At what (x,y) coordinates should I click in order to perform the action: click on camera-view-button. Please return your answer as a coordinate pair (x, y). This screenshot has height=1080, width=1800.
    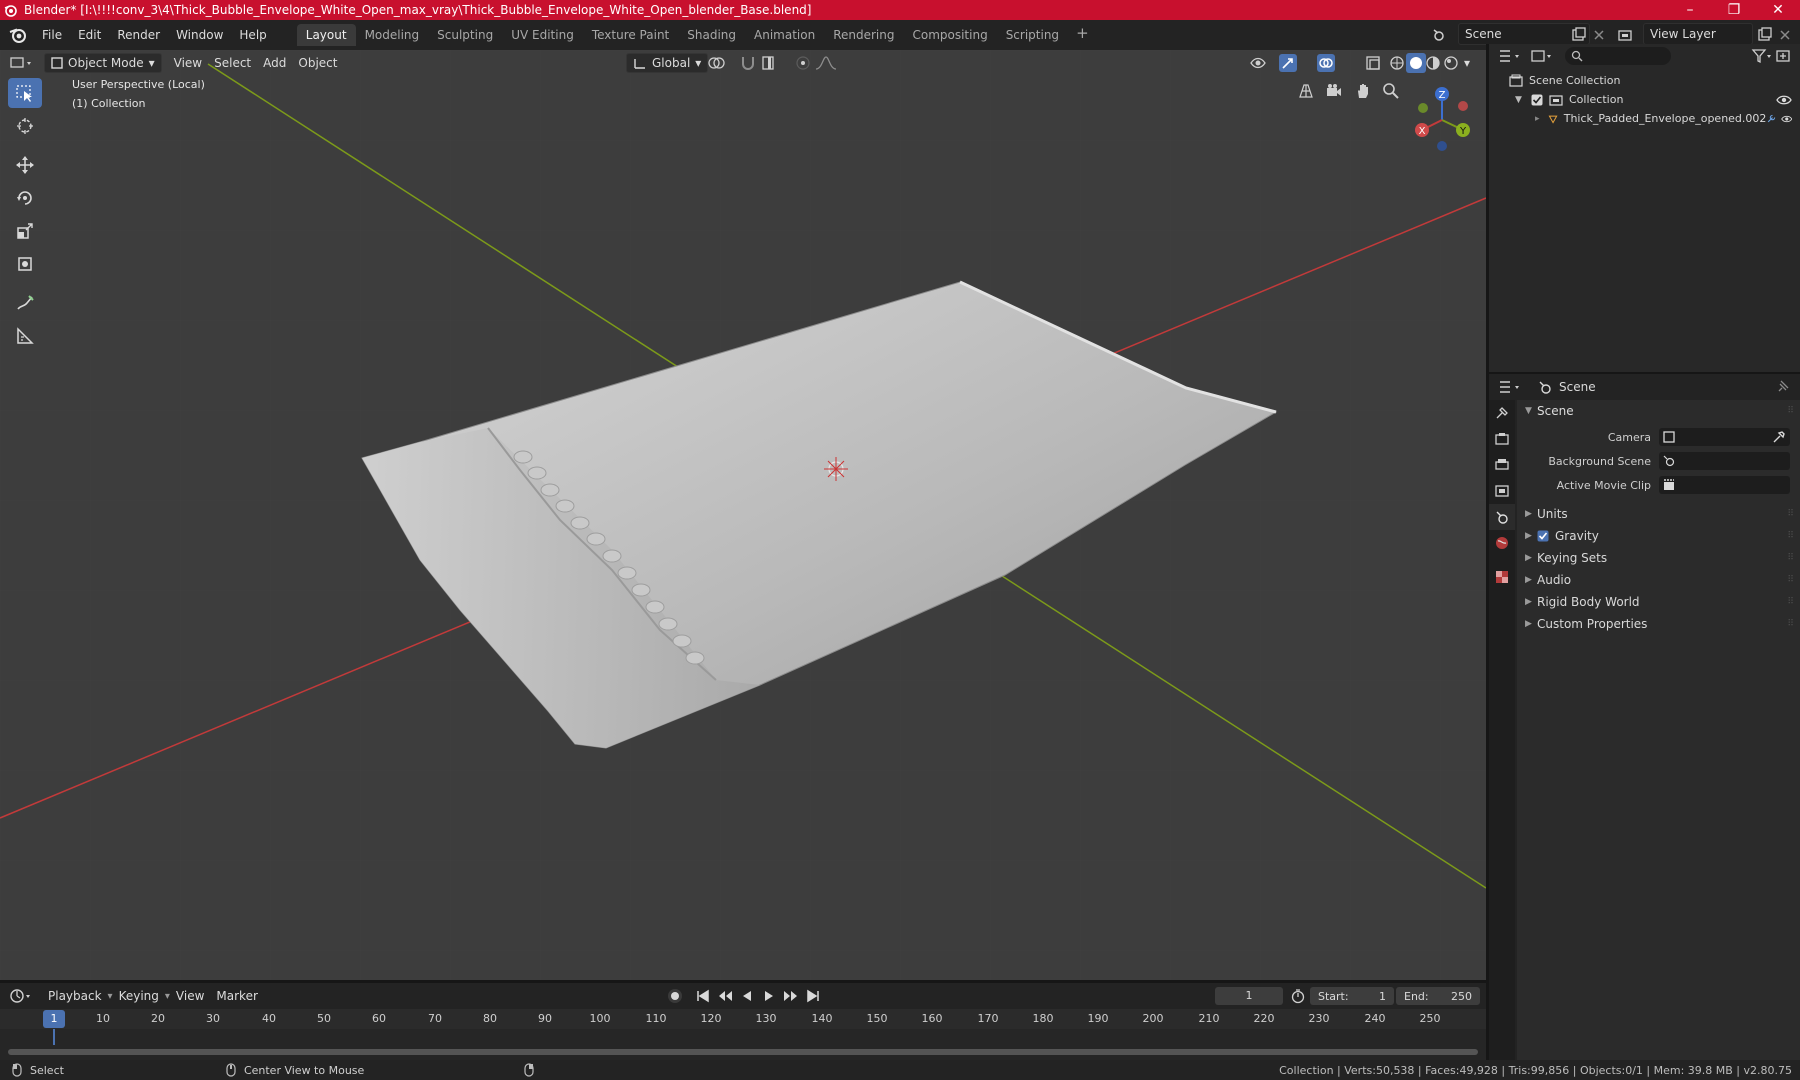
    Looking at the image, I should click on (1334, 91).